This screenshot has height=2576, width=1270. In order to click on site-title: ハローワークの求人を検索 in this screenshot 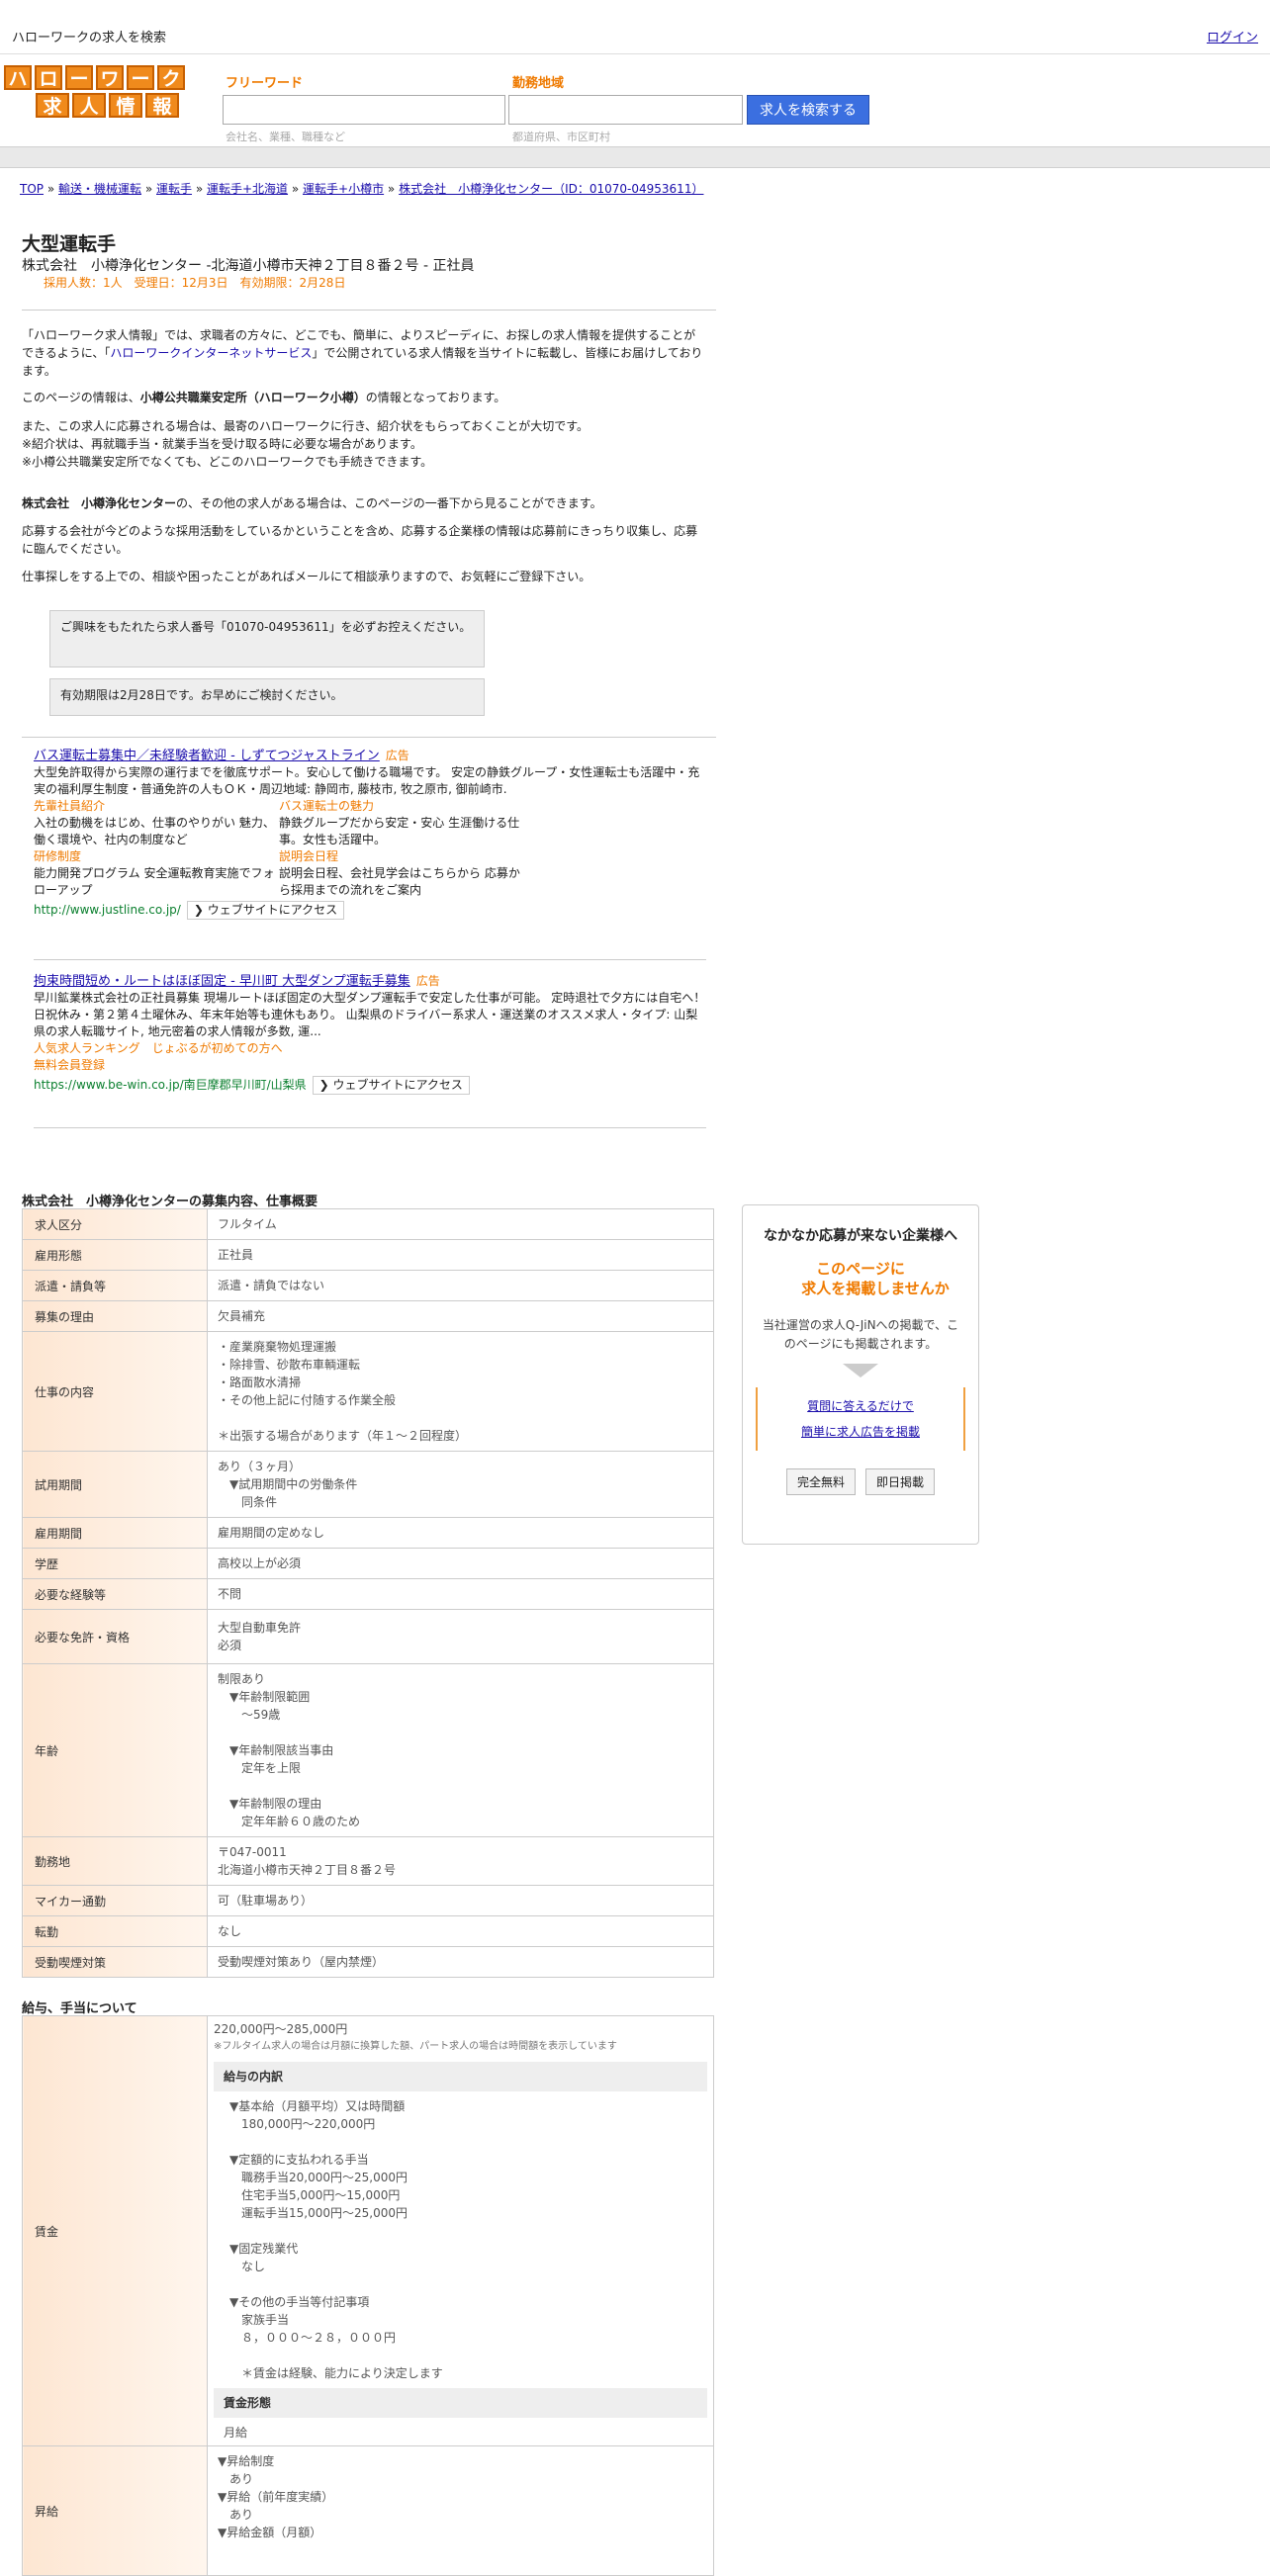, I will do `click(89, 38)`.